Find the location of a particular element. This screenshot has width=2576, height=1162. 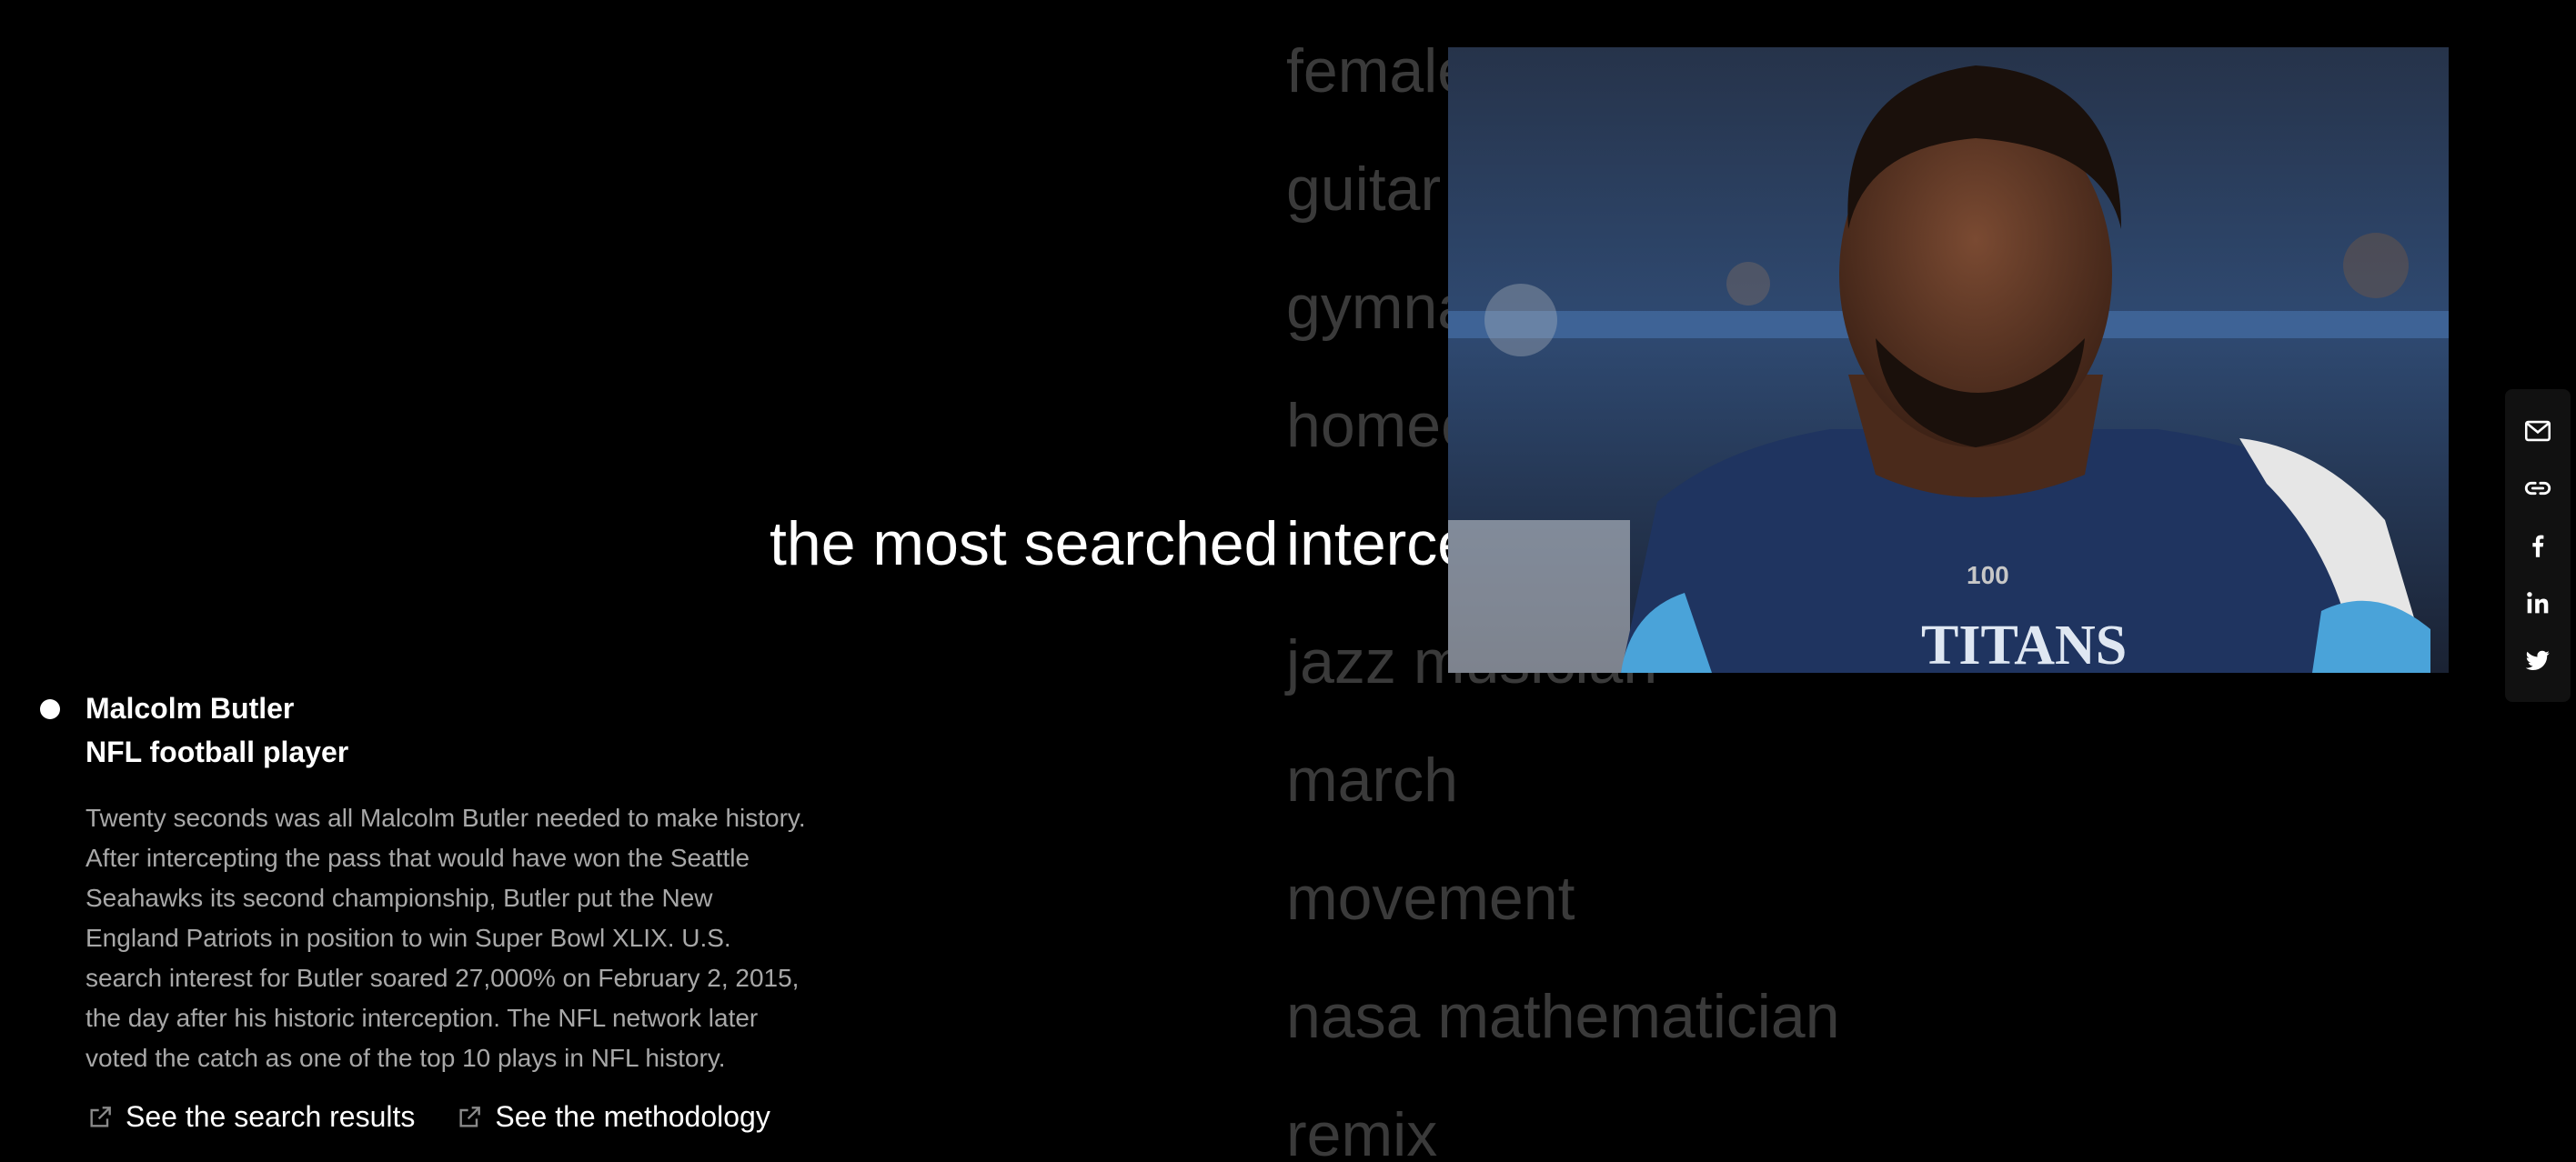

share-link-button is located at coordinates (2538, 488).